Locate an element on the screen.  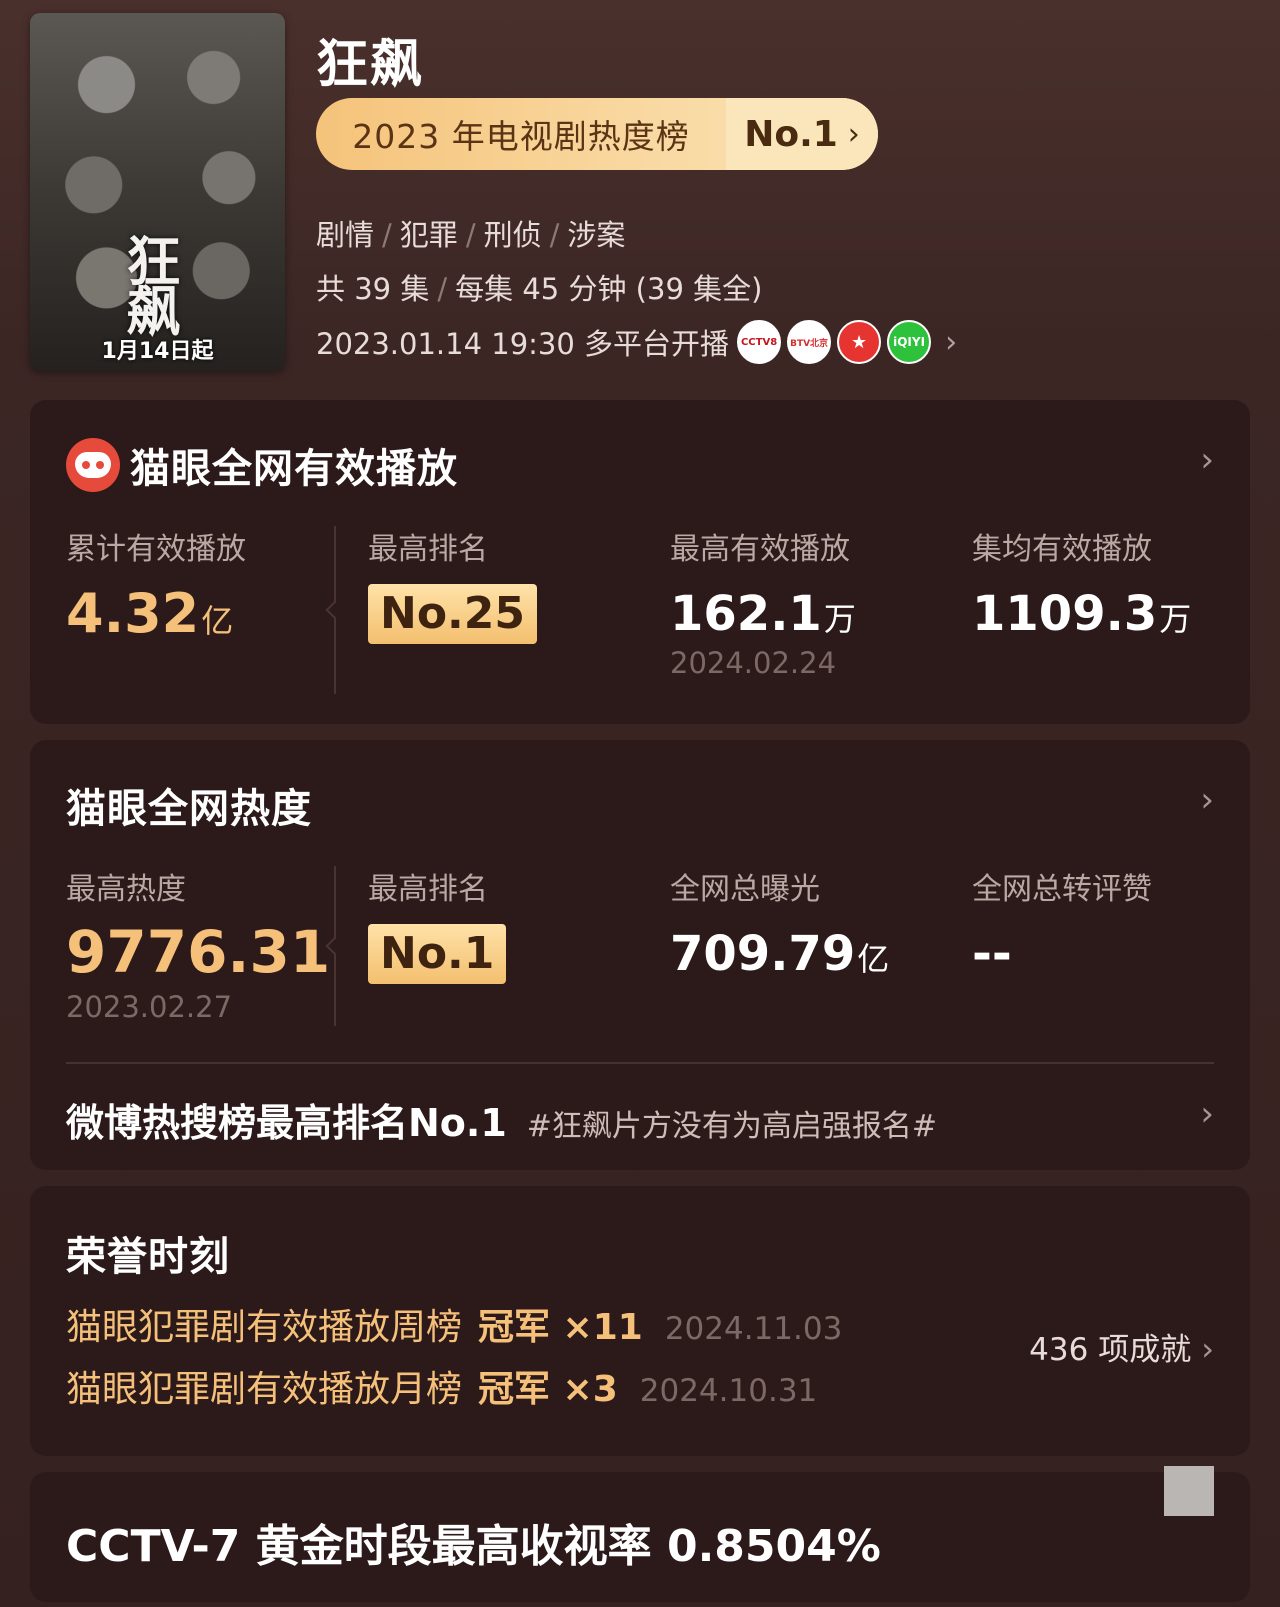
achievements-link: 436 项成就 › is located at coordinates (1121, 1346).